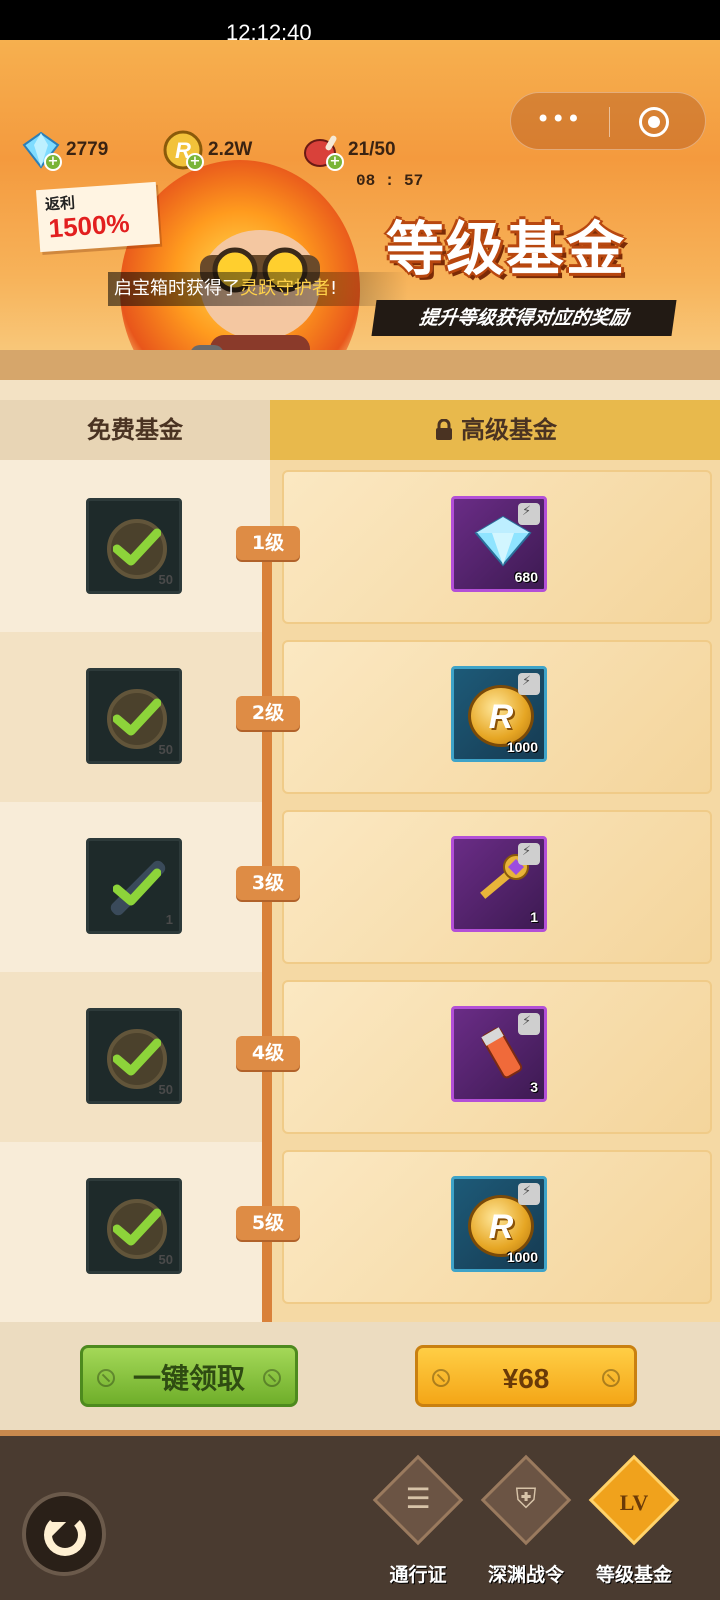  Describe the element at coordinates (195, 162) in the screenshot. I see `add-coin-icon: +` at that location.